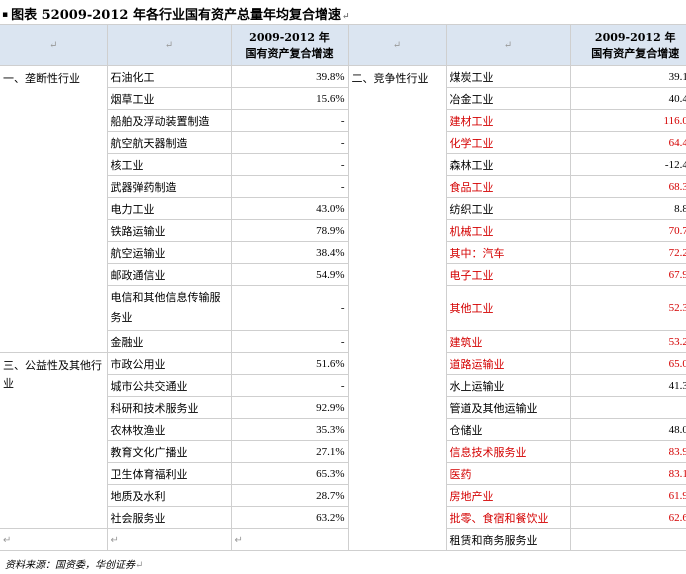 This screenshot has width=686, height=574. Describe the element at coordinates (168, 308) in the screenshot. I see `industry-name: 电信和其他信息传输服务业` at that location.